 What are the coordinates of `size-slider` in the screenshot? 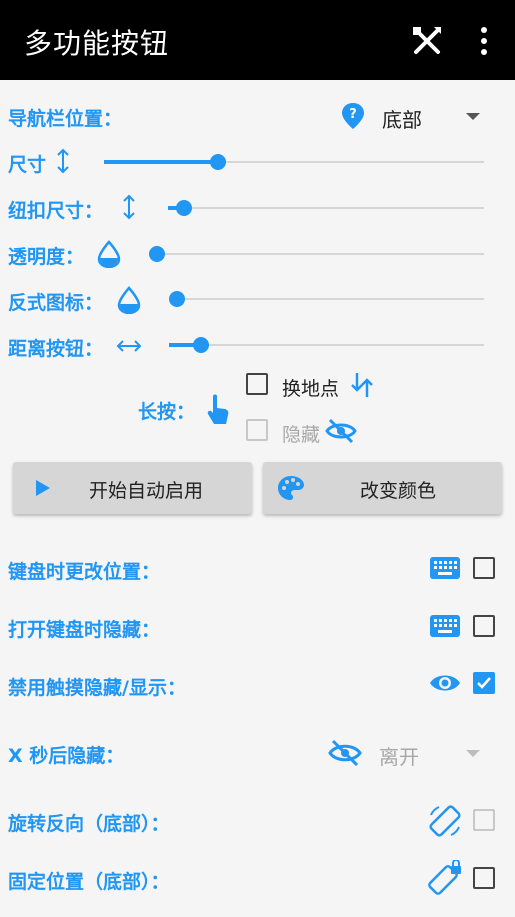 It's located at (294, 162).